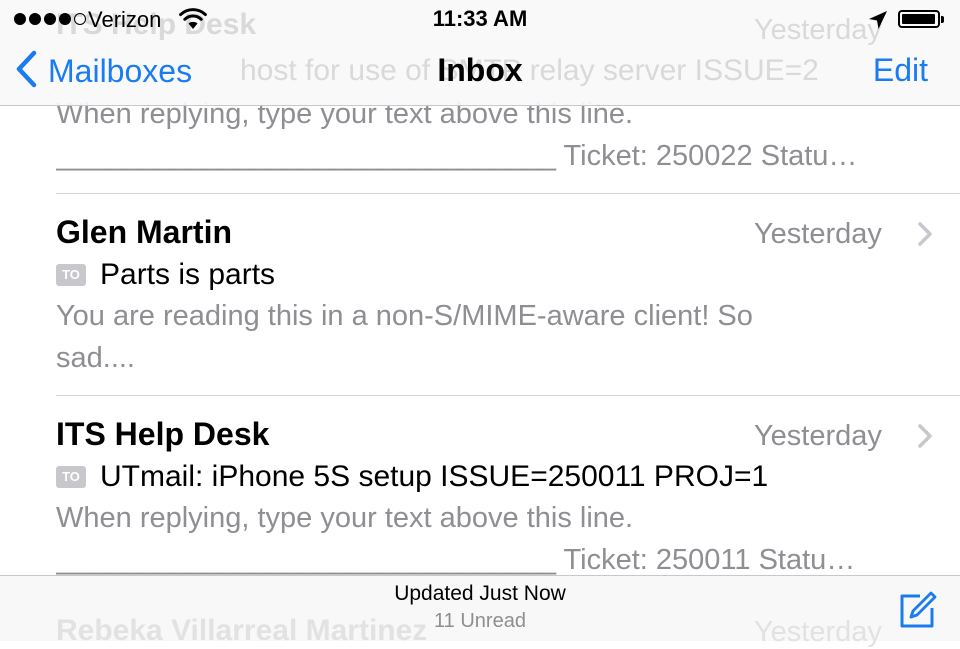 The image size is (960, 649). I want to click on status-bar: Verizon 11:33 AM, so click(480, 20).